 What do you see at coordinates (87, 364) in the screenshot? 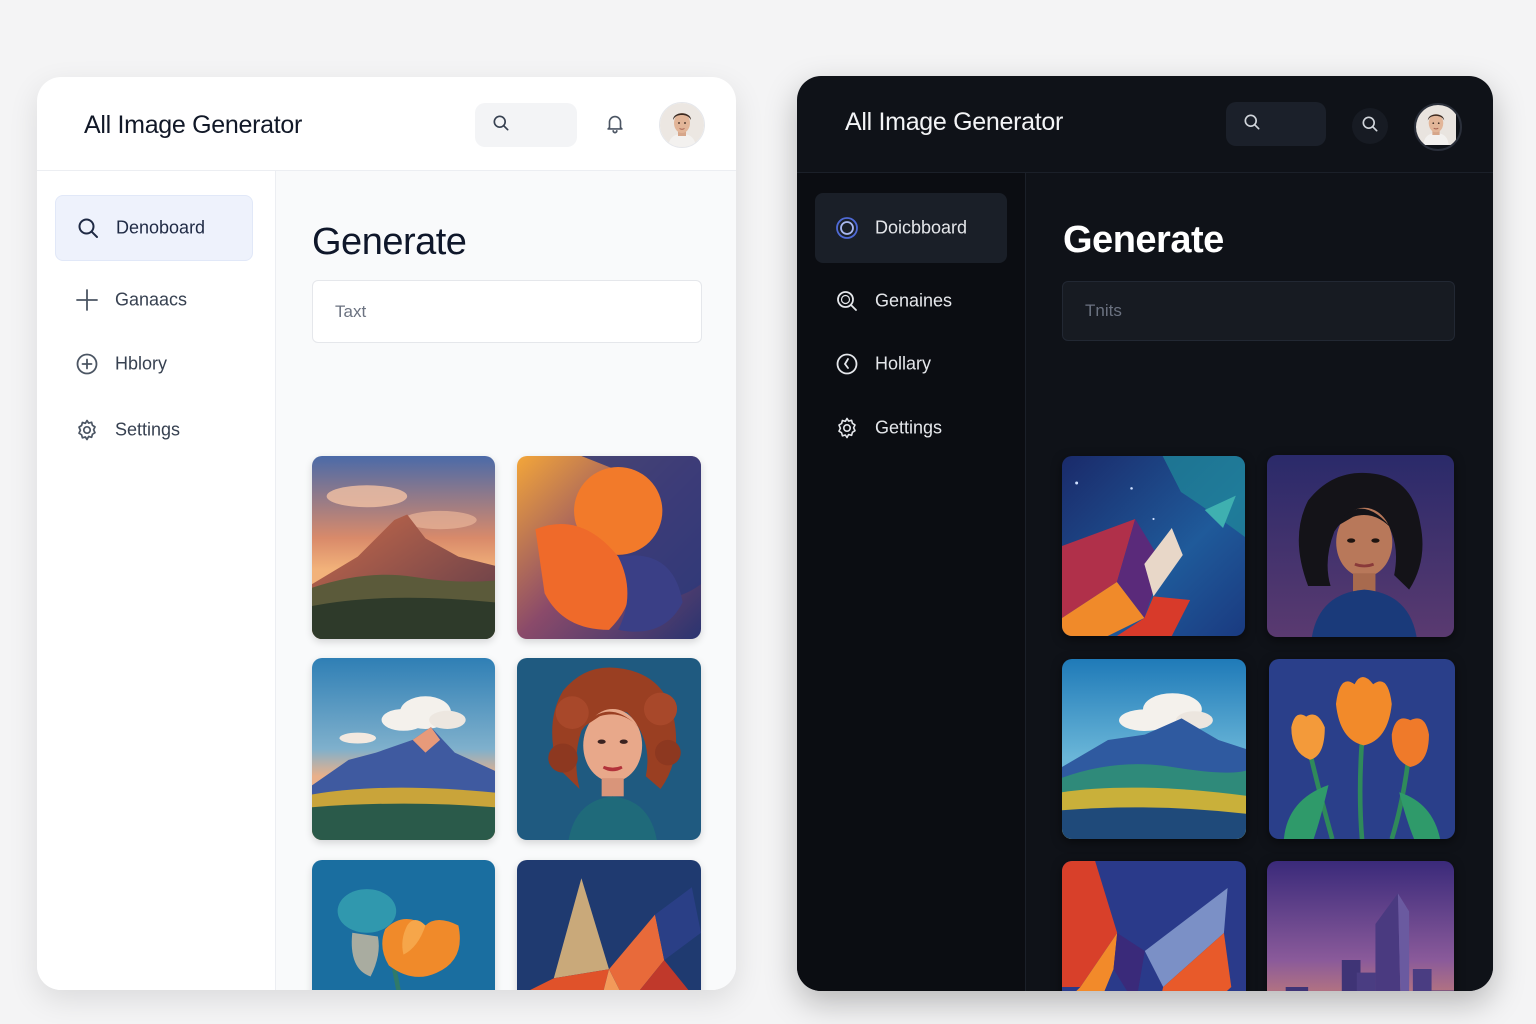
I see `plus-circle-icon` at bounding box center [87, 364].